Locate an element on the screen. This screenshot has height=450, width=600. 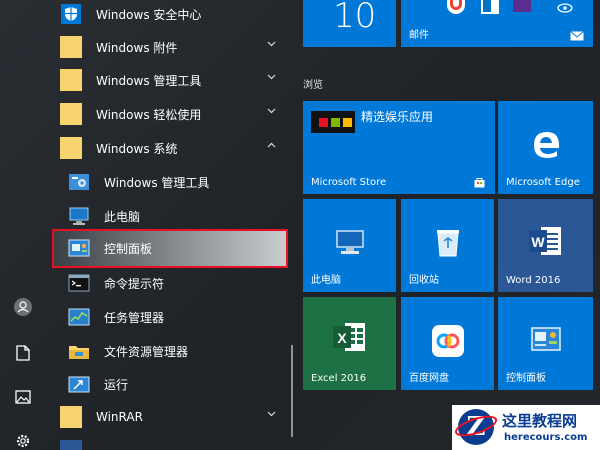
tile-label: 百度网盘 is located at coordinates (429, 378).